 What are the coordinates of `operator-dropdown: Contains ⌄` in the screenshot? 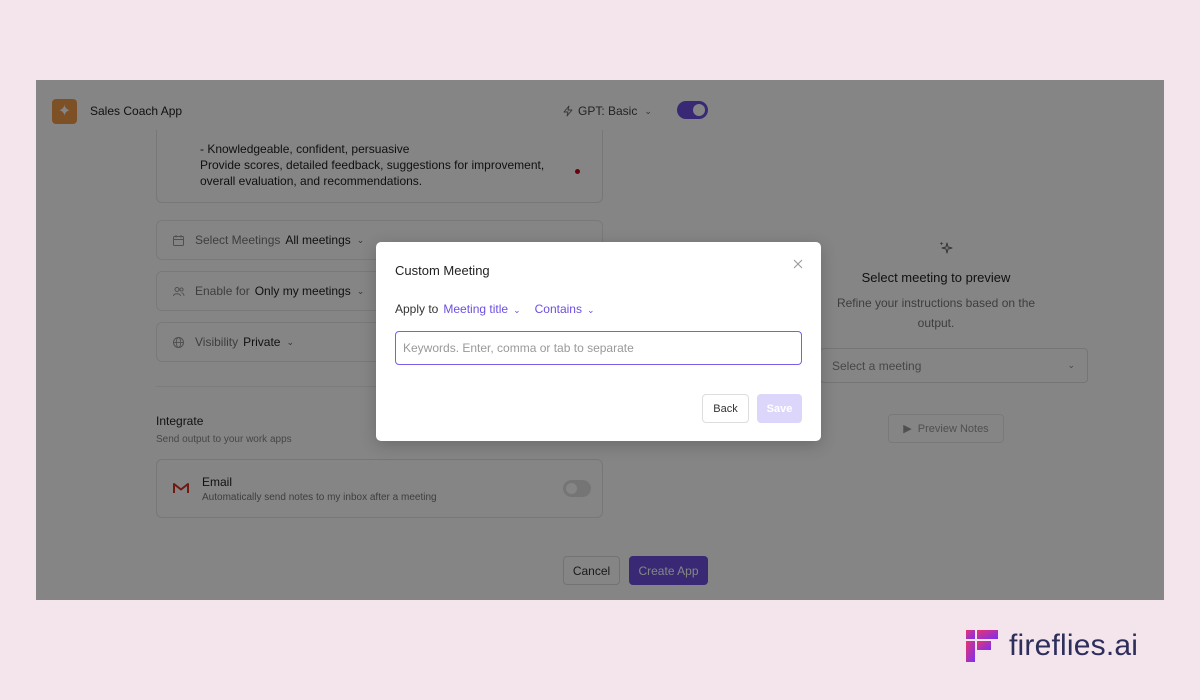 It's located at (565, 309).